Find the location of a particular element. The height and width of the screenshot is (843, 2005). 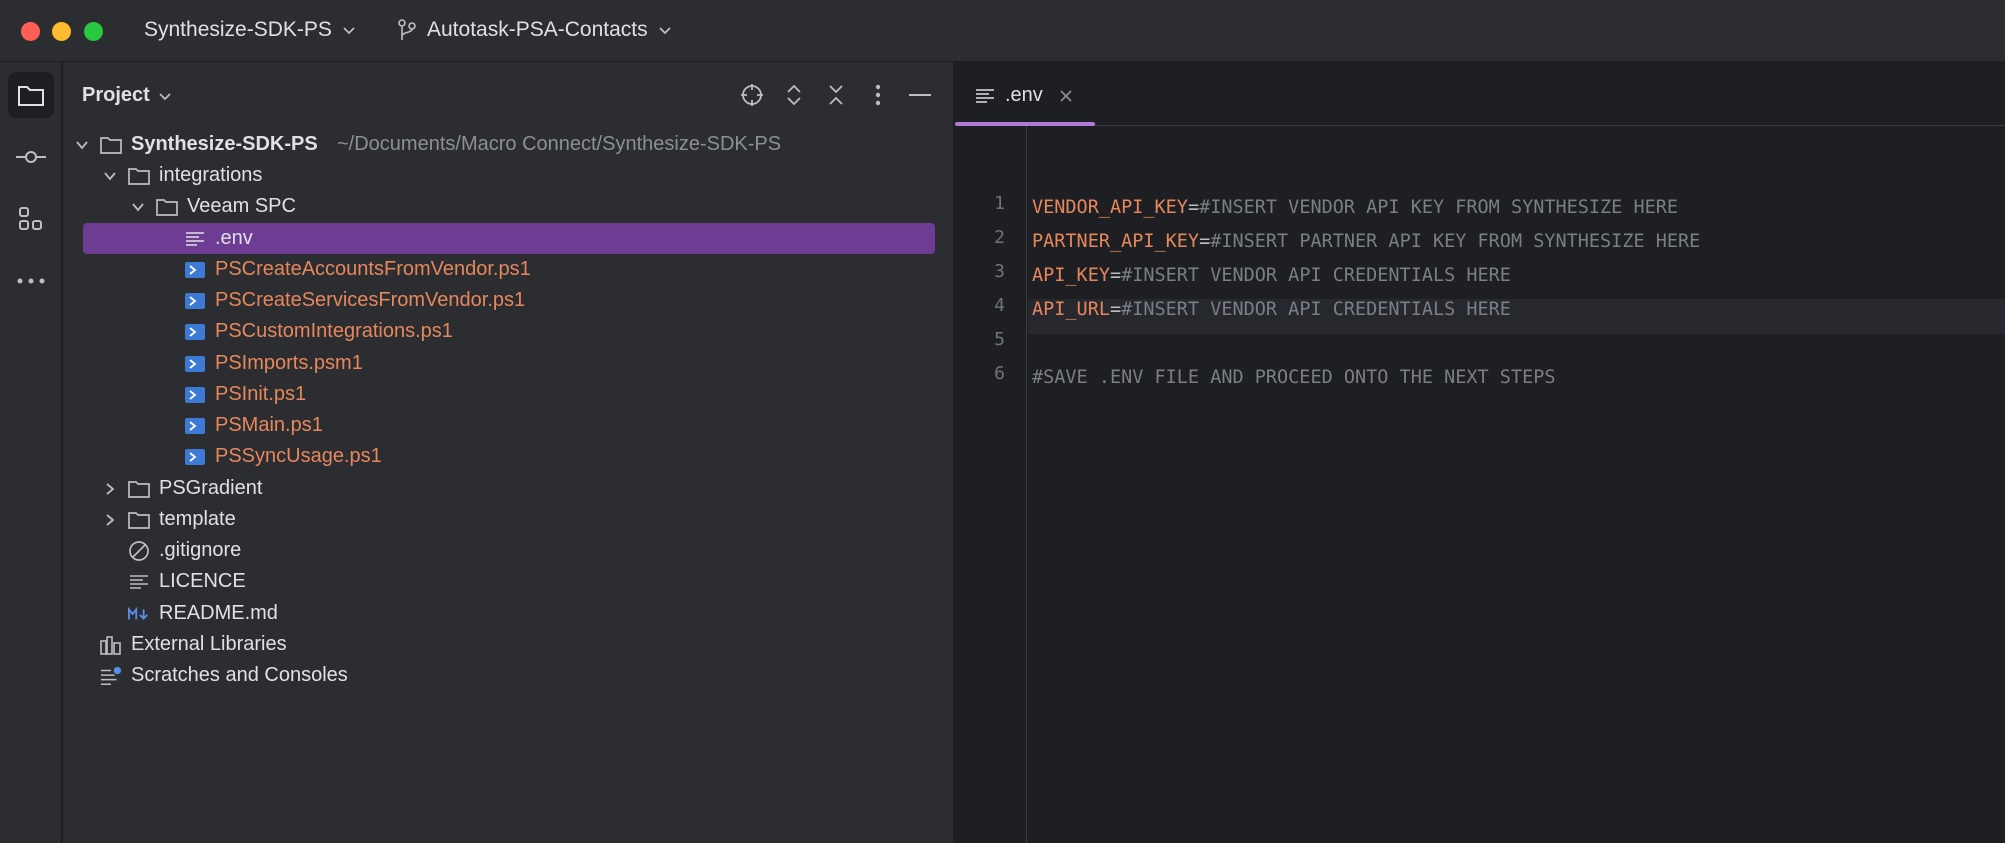

tree-file-readme: README.md is located at coordinates (508, 613).